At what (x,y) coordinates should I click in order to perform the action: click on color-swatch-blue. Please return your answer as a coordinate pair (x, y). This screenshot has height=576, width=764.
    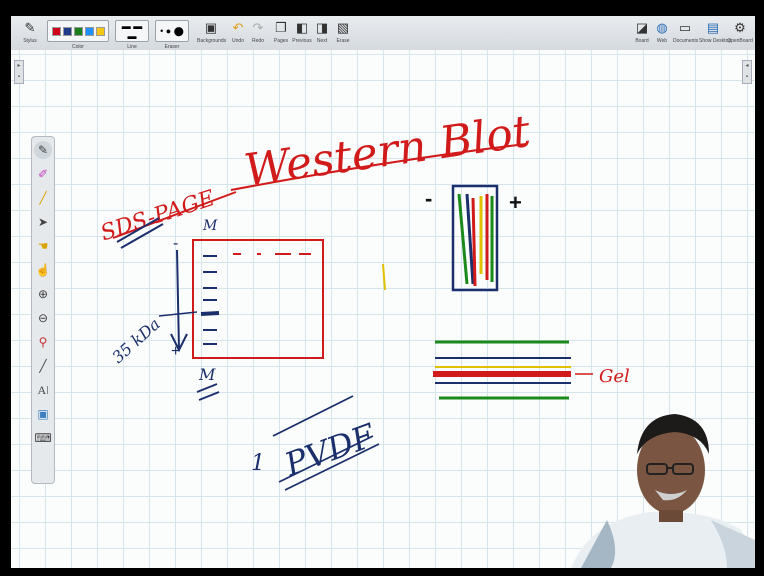
    Looking at the image, I should click on (89, 31).